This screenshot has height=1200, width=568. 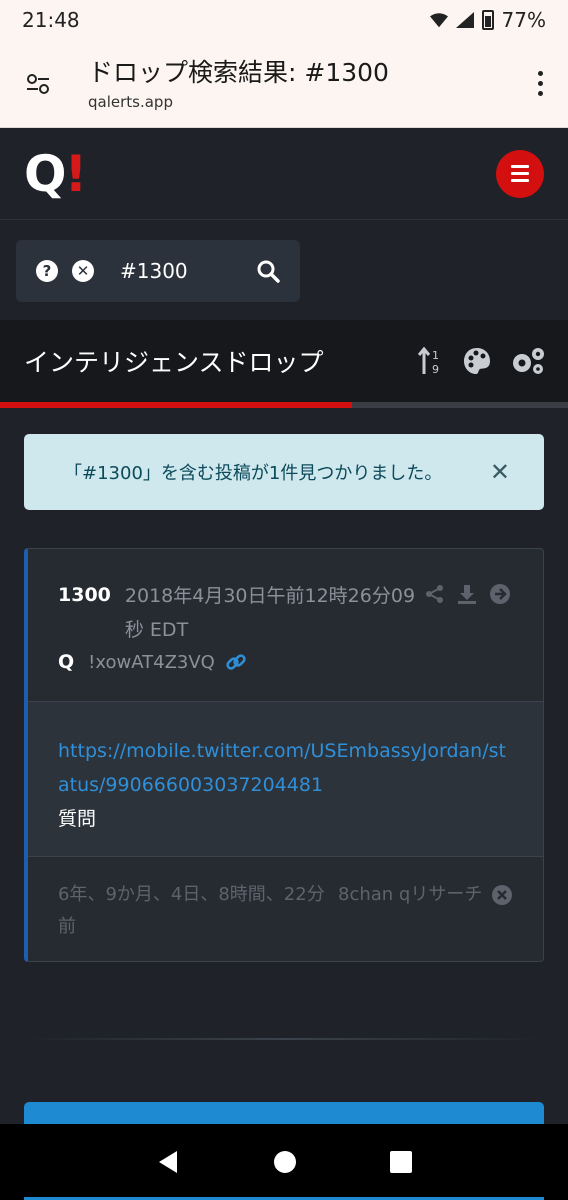 I want to click on post-text: 質問, so click(x=77, y=819).